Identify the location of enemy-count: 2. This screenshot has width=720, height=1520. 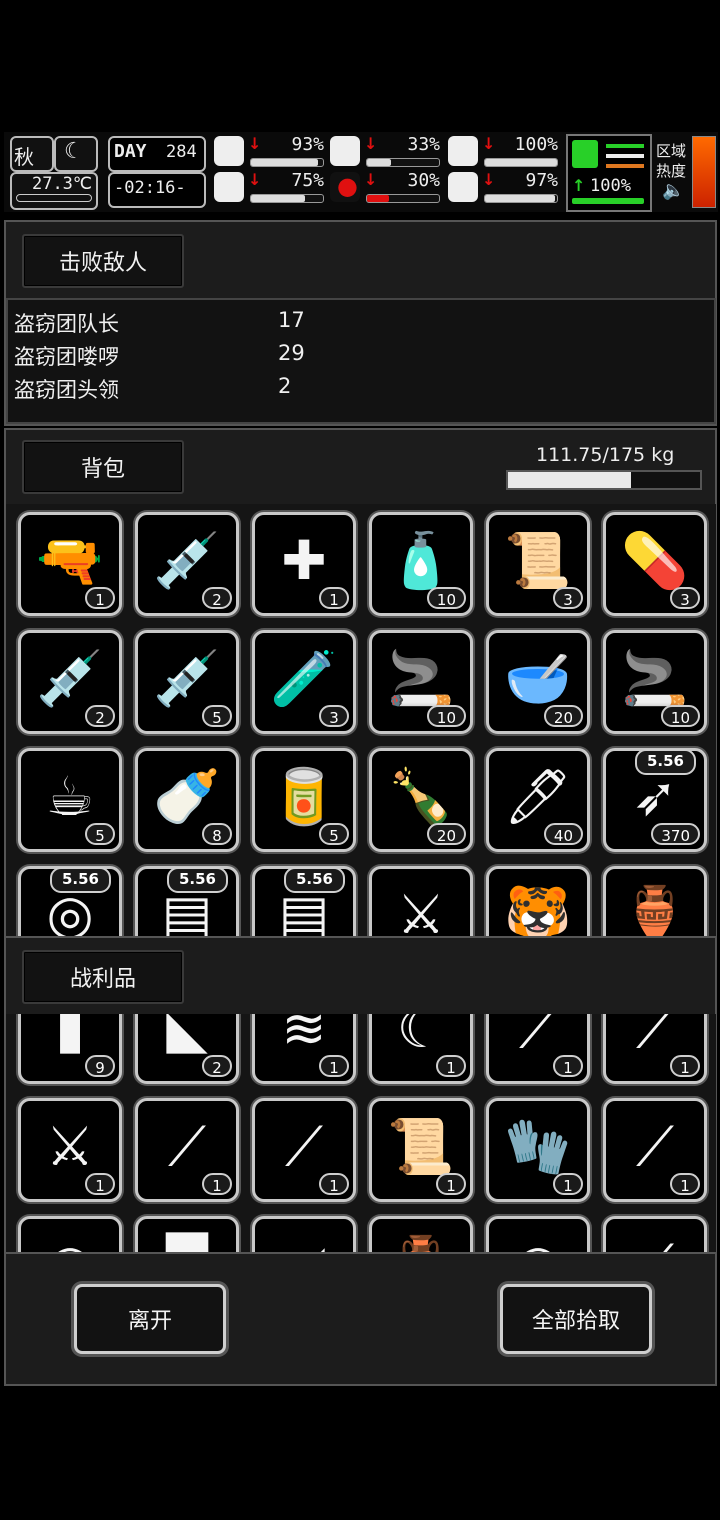
(285, 386).